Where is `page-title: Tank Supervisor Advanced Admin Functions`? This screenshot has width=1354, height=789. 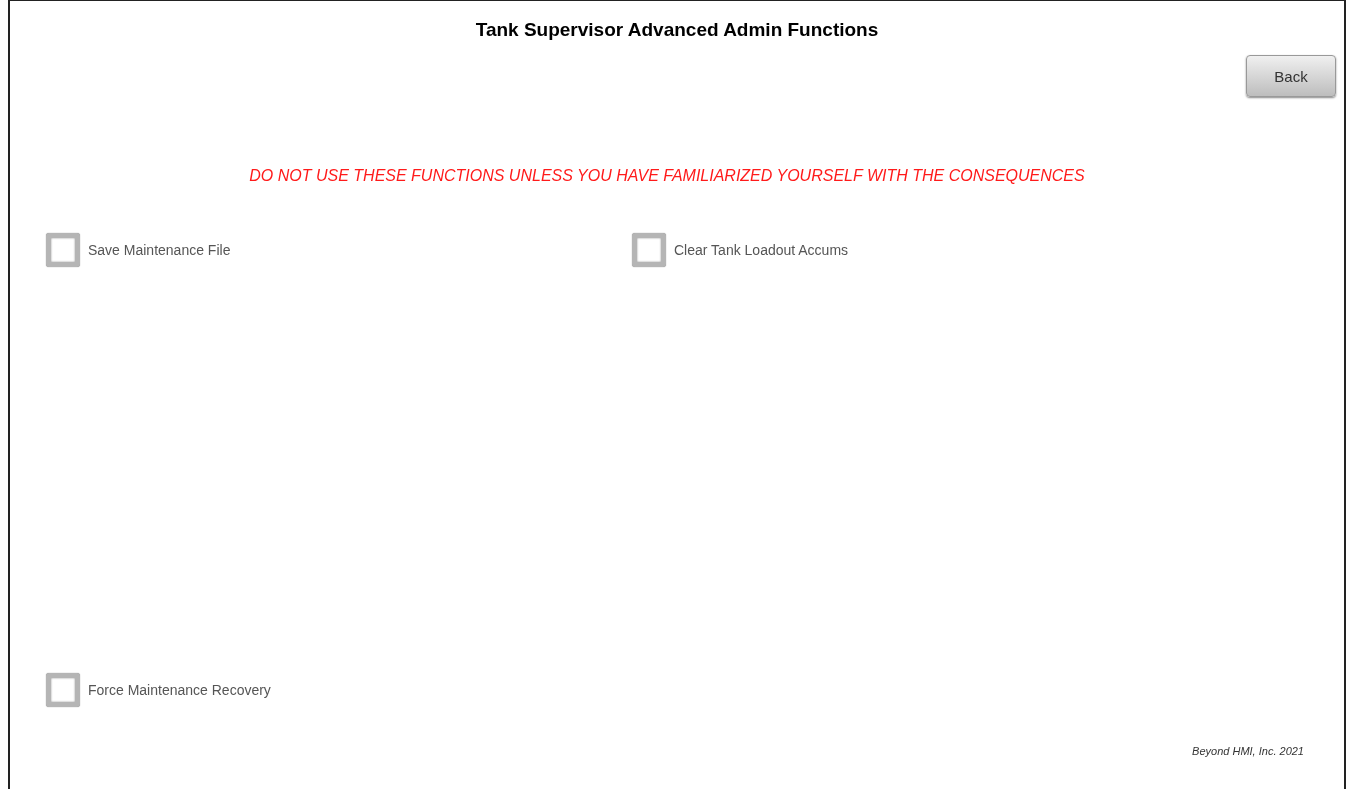
page-title: Tank Supervisor Advanced Admin Functions is located at coordinates (677, 30).